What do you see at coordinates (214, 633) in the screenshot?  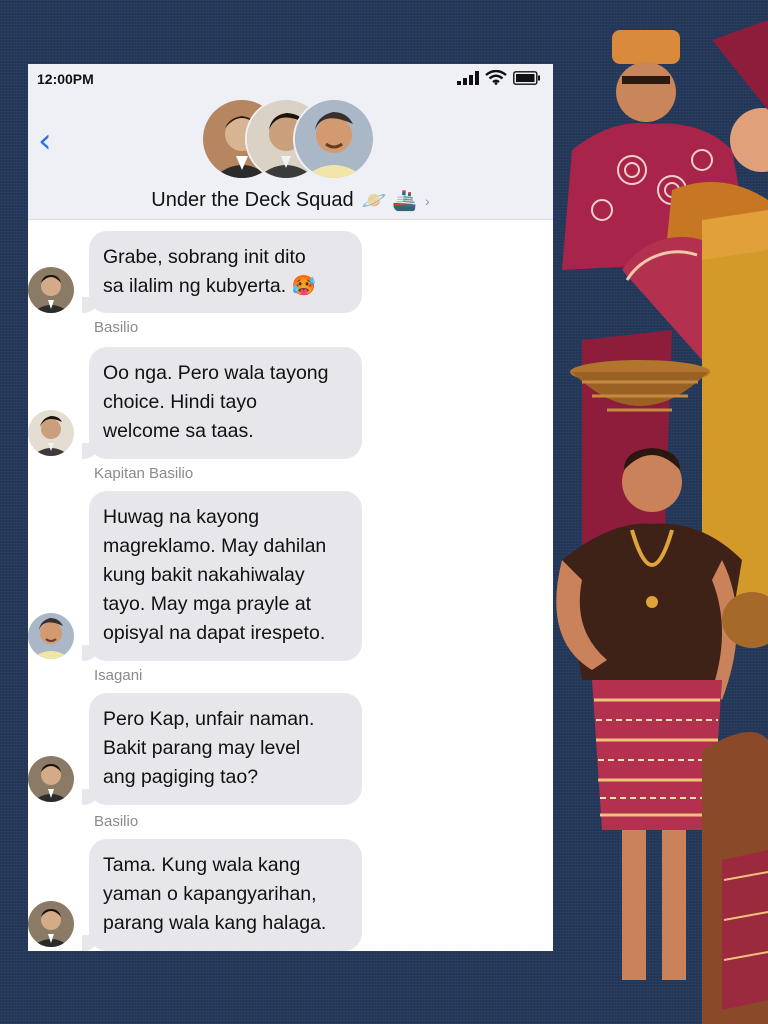 I see `message-line: opisyal na dapat irespeto.` at bounding box center [214, 633].